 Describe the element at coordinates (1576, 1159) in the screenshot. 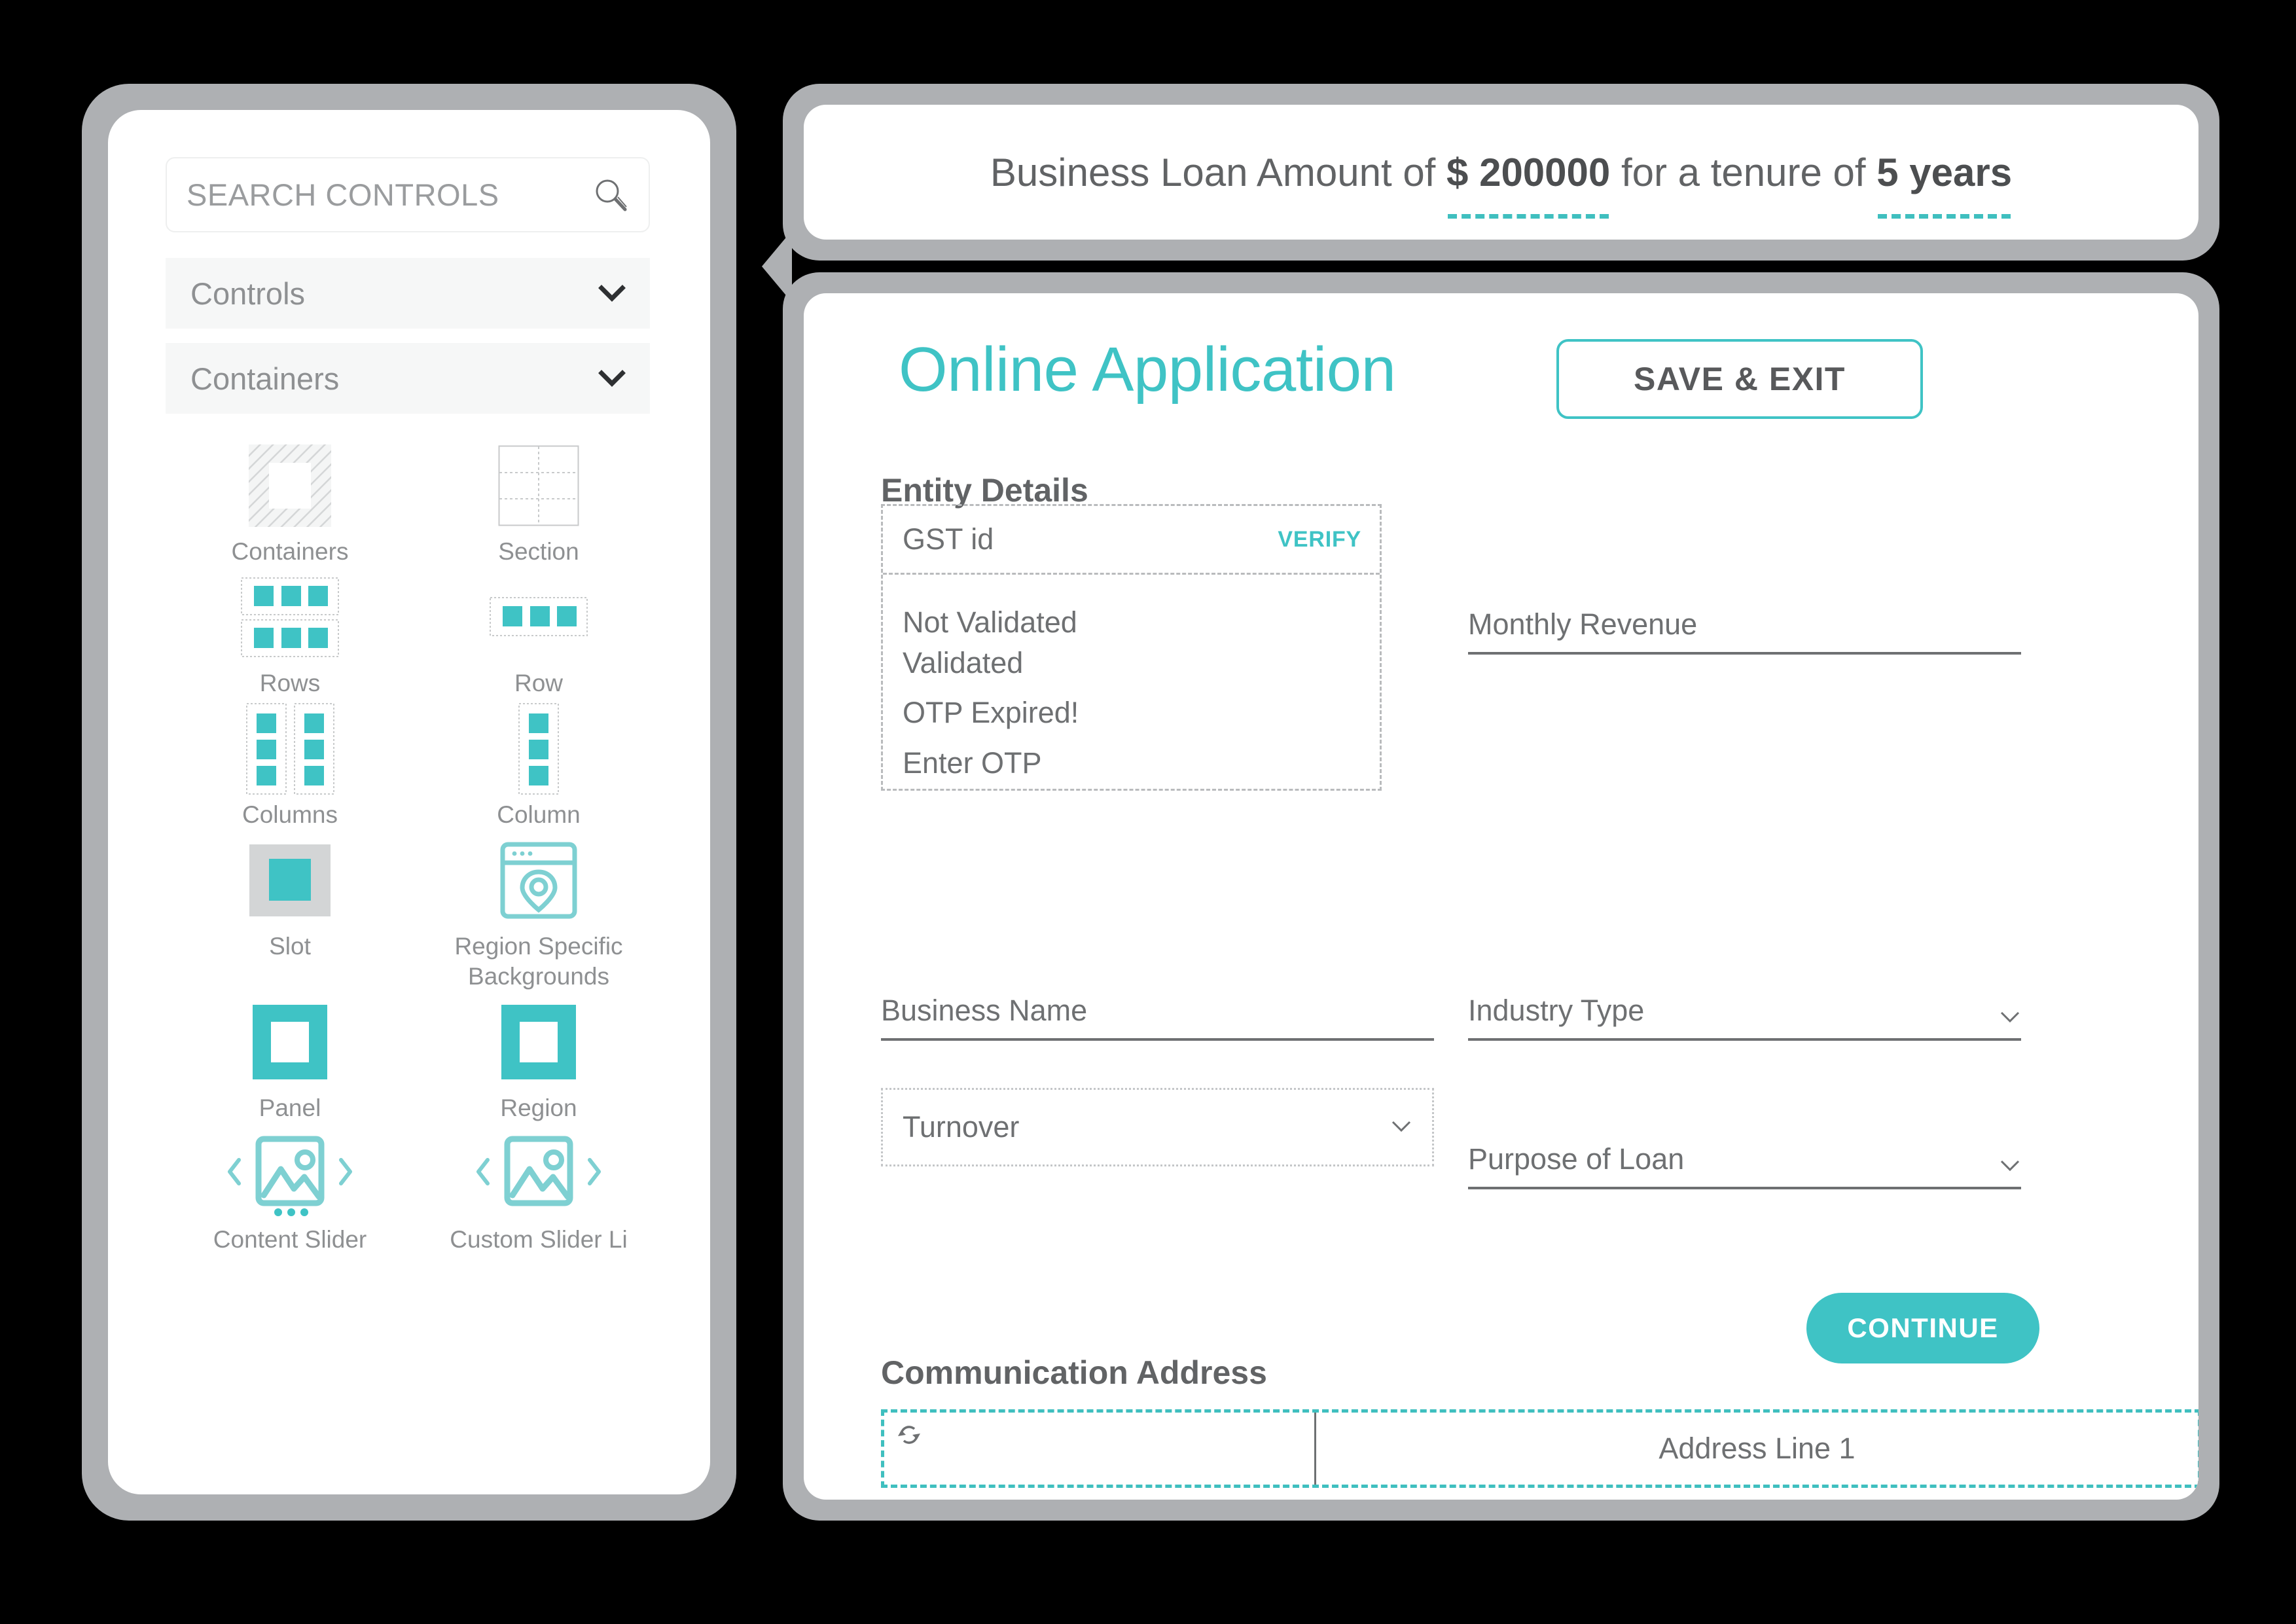

I see `purpose-of-loan-label: Purpose of Loan` at that location.